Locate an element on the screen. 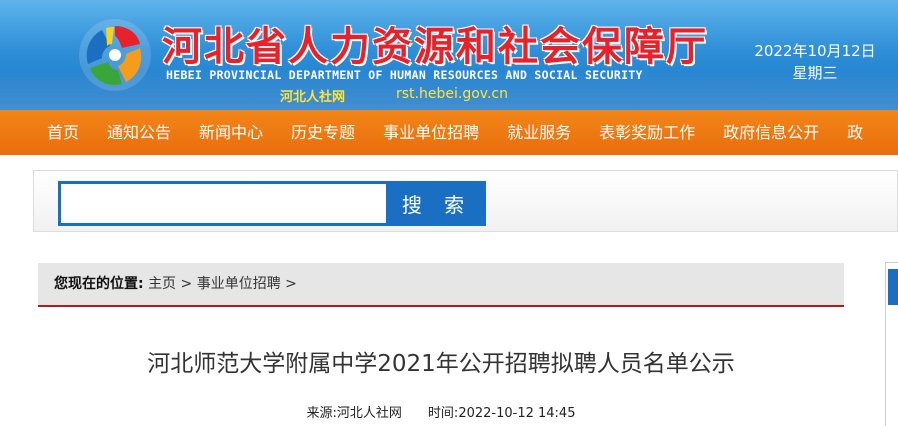 Image resolution: width=898 pixels, height=426 pixels. pinwheel-logo-icon is located at coordinates (115, 55).